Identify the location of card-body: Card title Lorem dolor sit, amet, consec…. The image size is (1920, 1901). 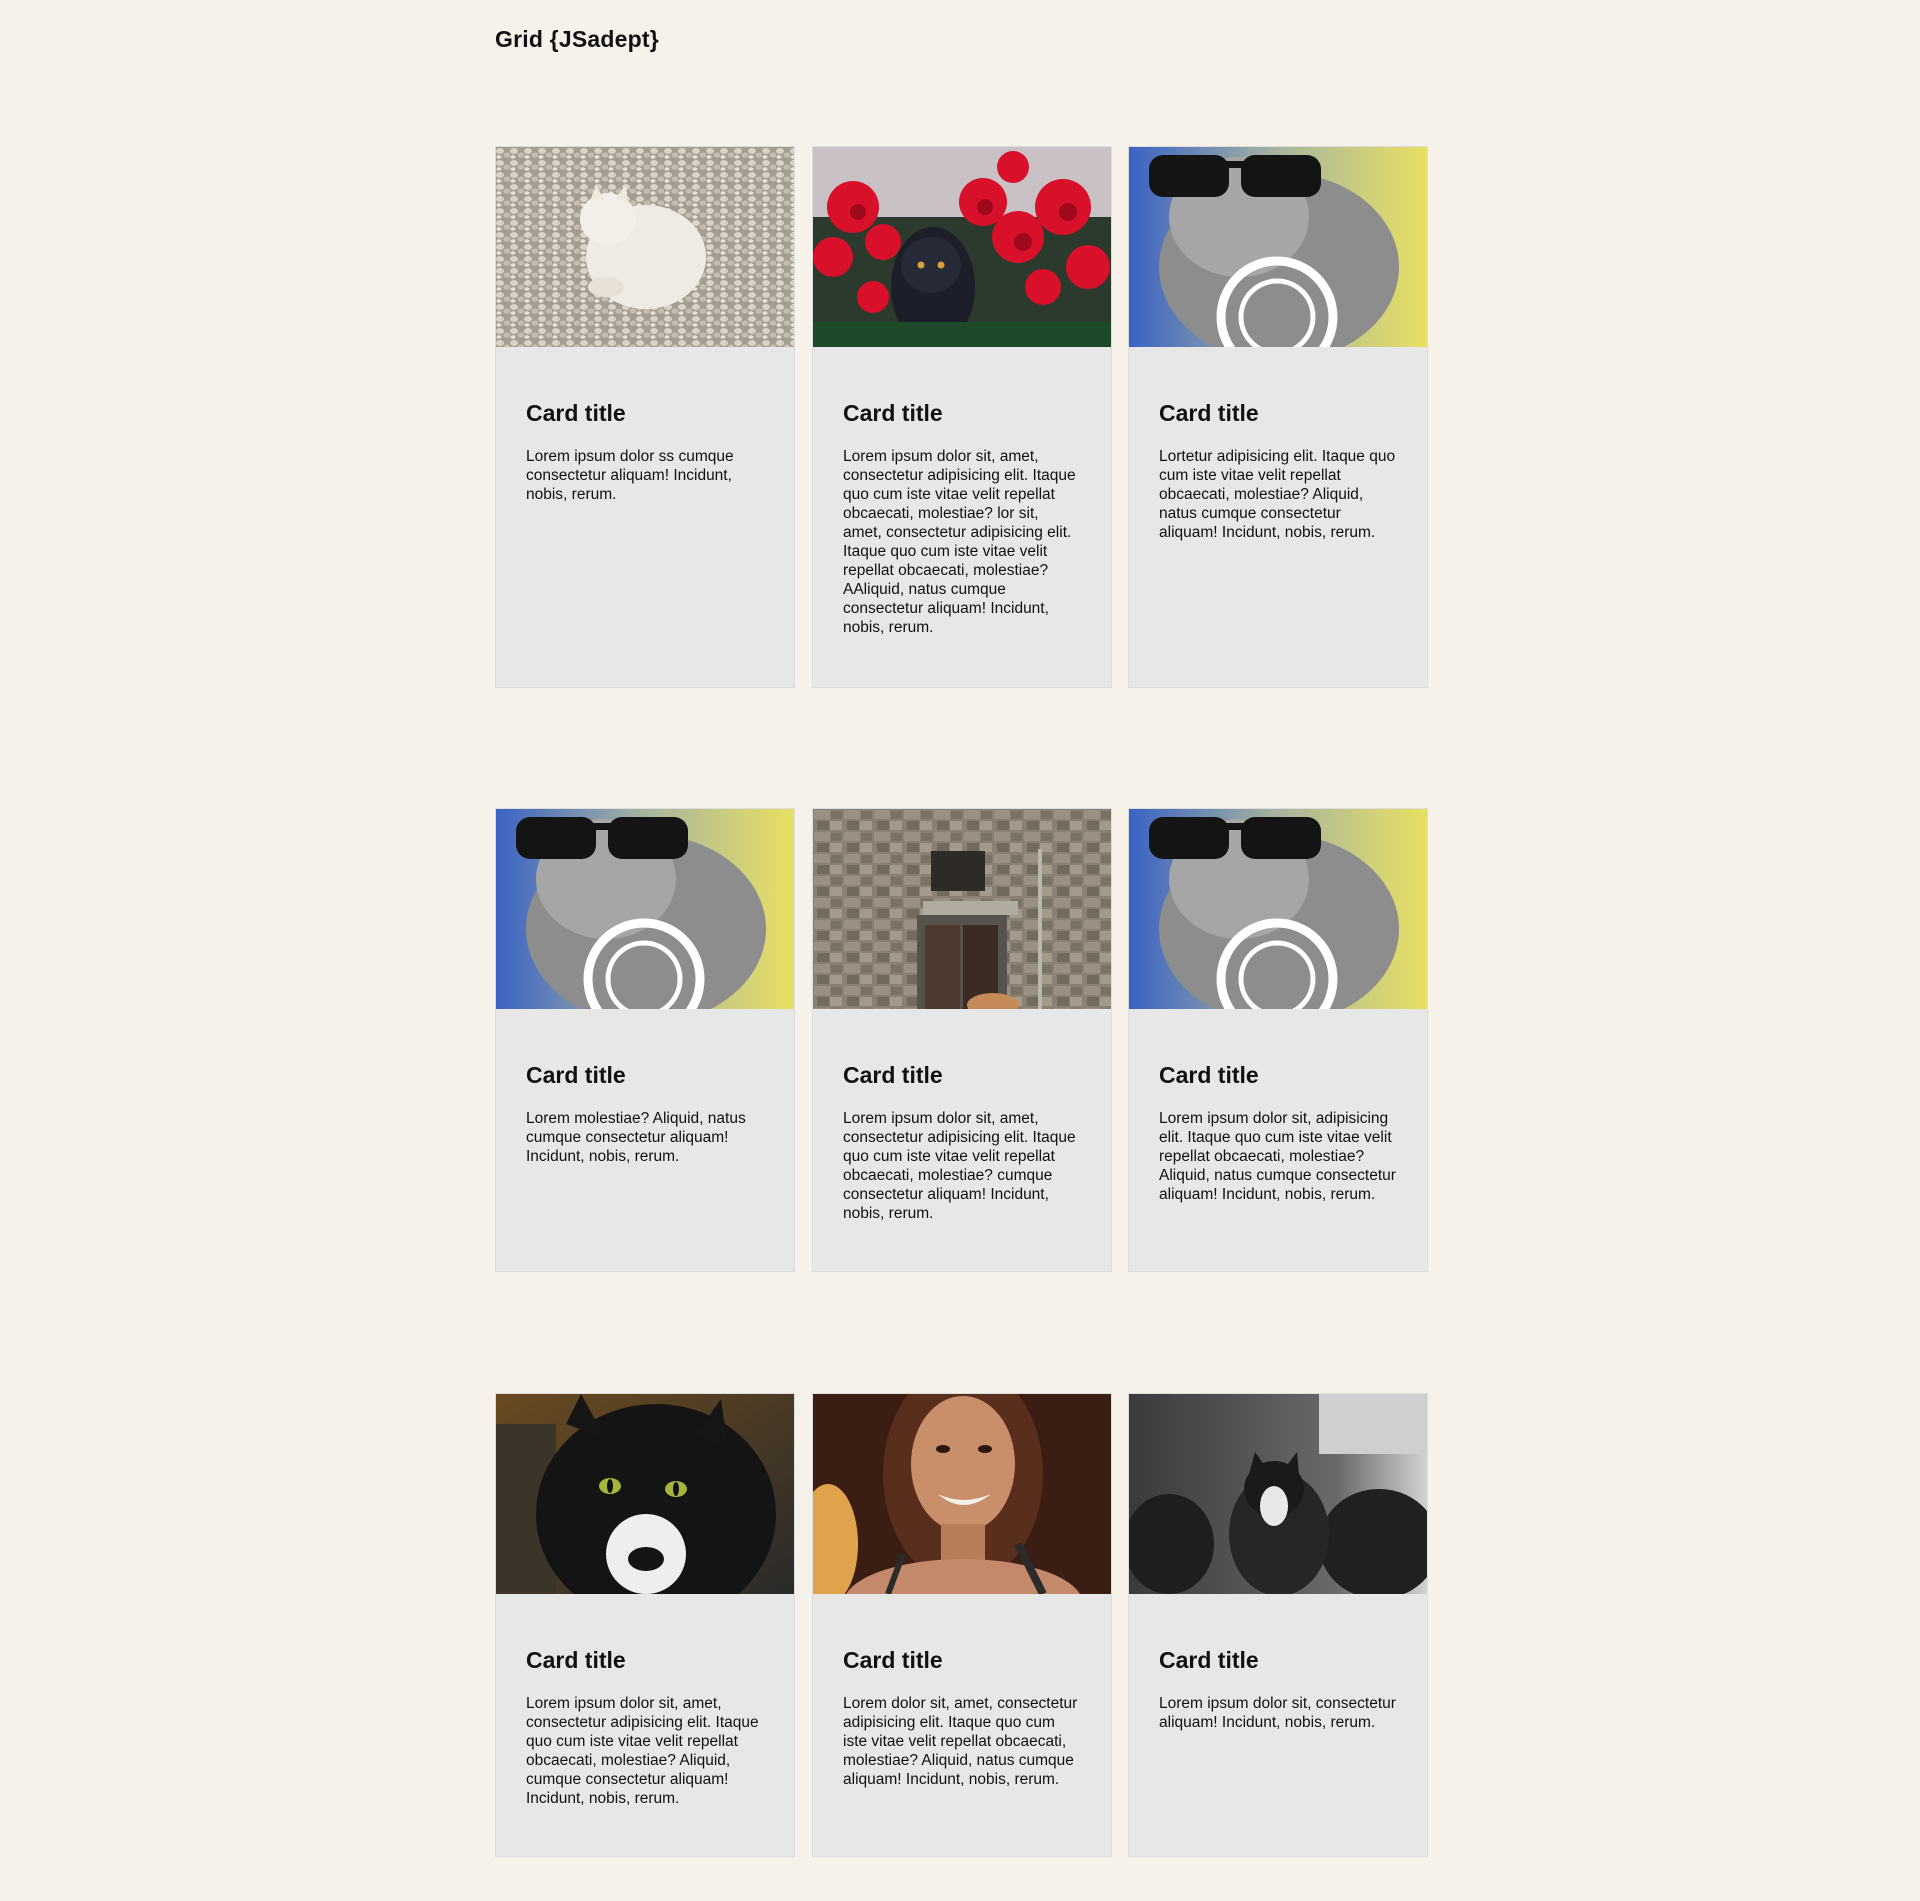
(962, 1701).